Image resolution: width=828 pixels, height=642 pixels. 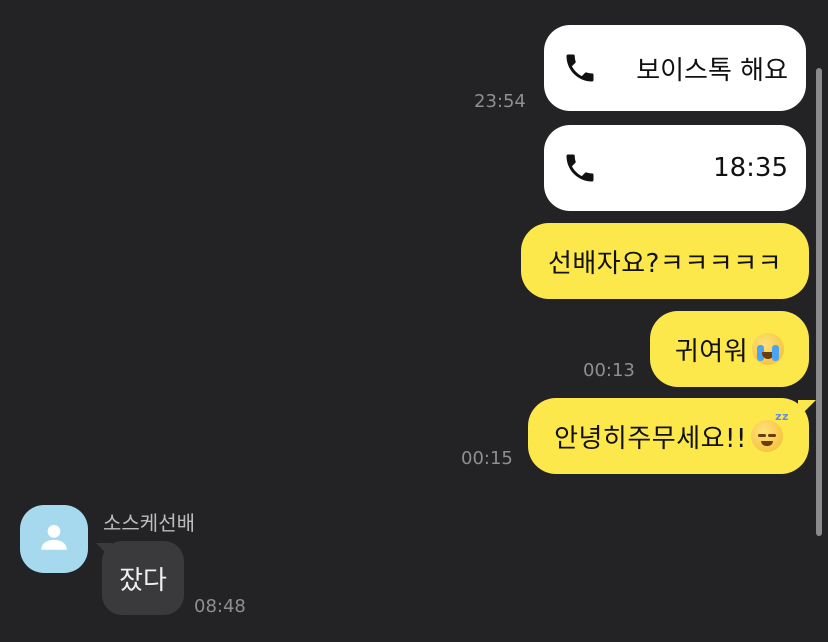 I want to click on sender-name: 소스케선배, so click(x=149, y=523).